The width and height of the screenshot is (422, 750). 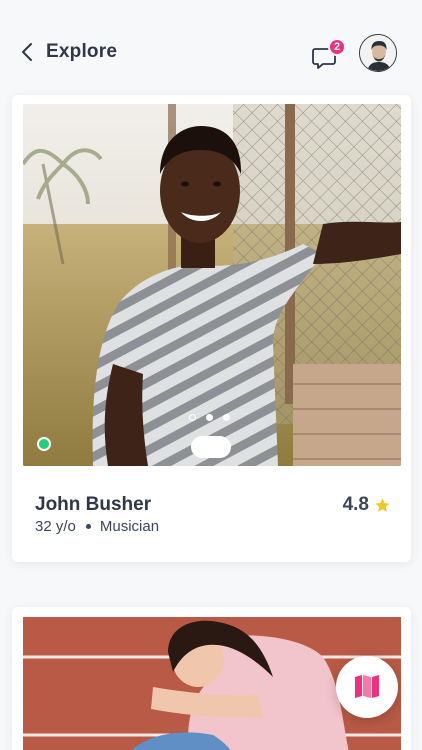 I want to click on app-header: Explore 2, so click(x=211, y=47).